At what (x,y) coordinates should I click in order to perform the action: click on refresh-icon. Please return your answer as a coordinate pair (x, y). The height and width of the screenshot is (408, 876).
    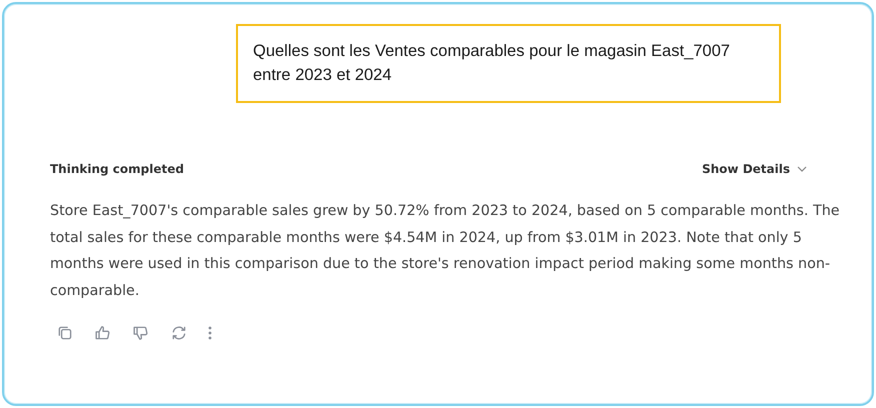
    Looking at the image, I should click on (179, 333).